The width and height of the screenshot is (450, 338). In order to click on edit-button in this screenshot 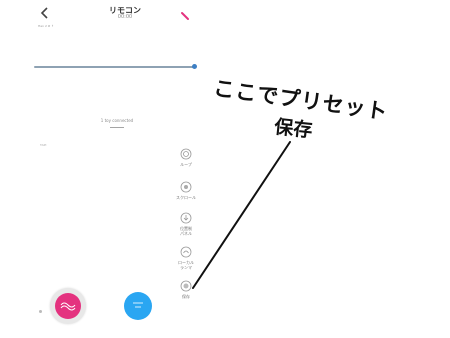, I will do `click(185, 13)`.